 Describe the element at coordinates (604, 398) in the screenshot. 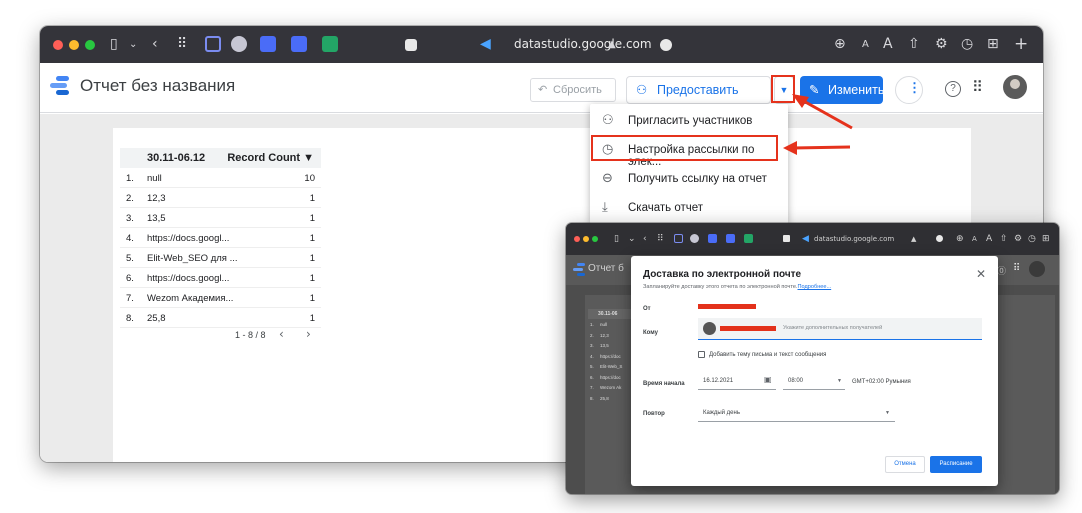

I see `row-label: 25,8` at that location.